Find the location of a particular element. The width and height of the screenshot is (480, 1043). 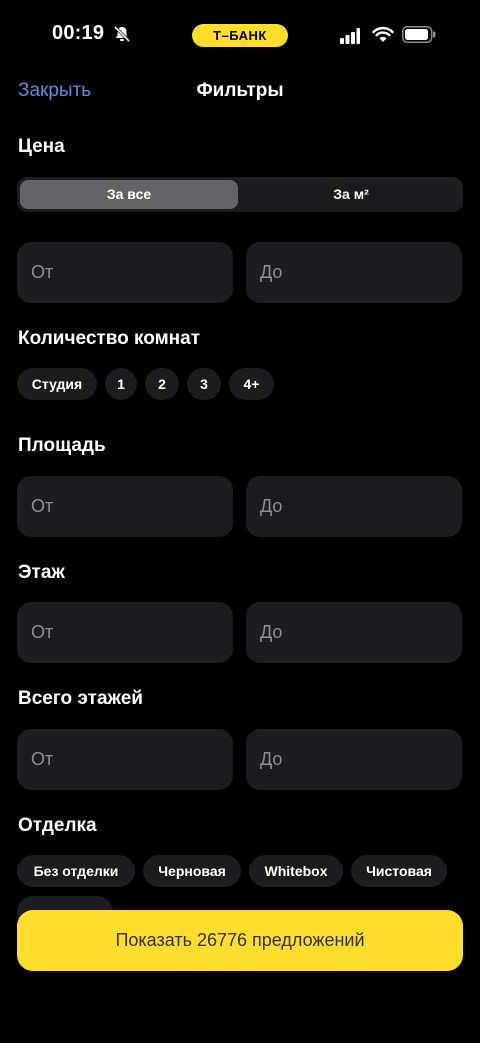

area-to-placeholder: До is located at coordinates (271, 506).